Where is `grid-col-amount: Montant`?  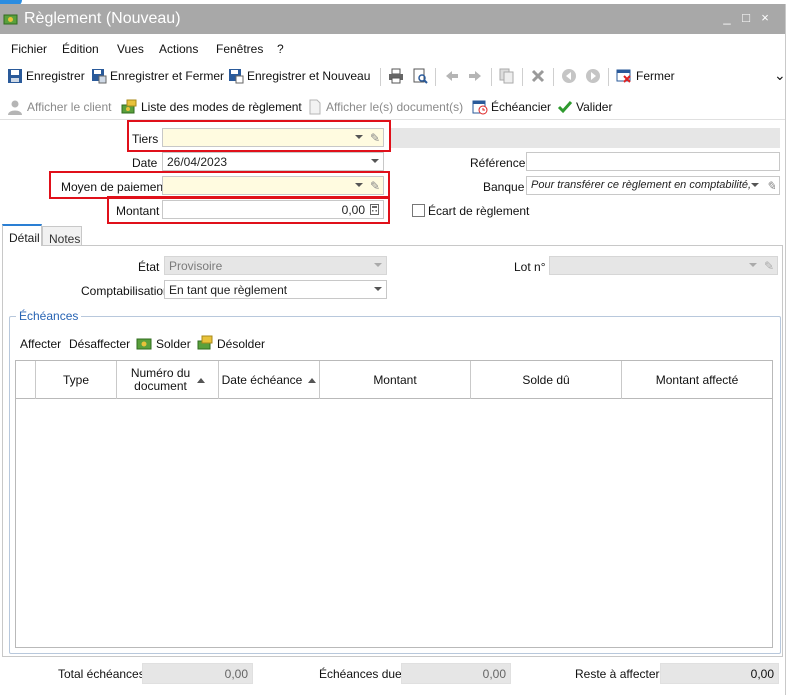 grid-col-amount: Montant is located at coordinates (395, 380).